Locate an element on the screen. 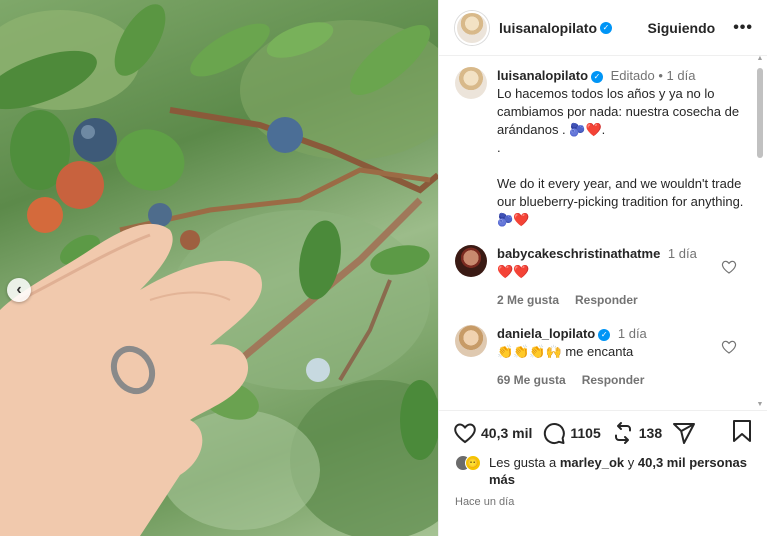 The width and height of the screenshot is (767, 536). repost-action: 138 is located at coordinates (636, 433).